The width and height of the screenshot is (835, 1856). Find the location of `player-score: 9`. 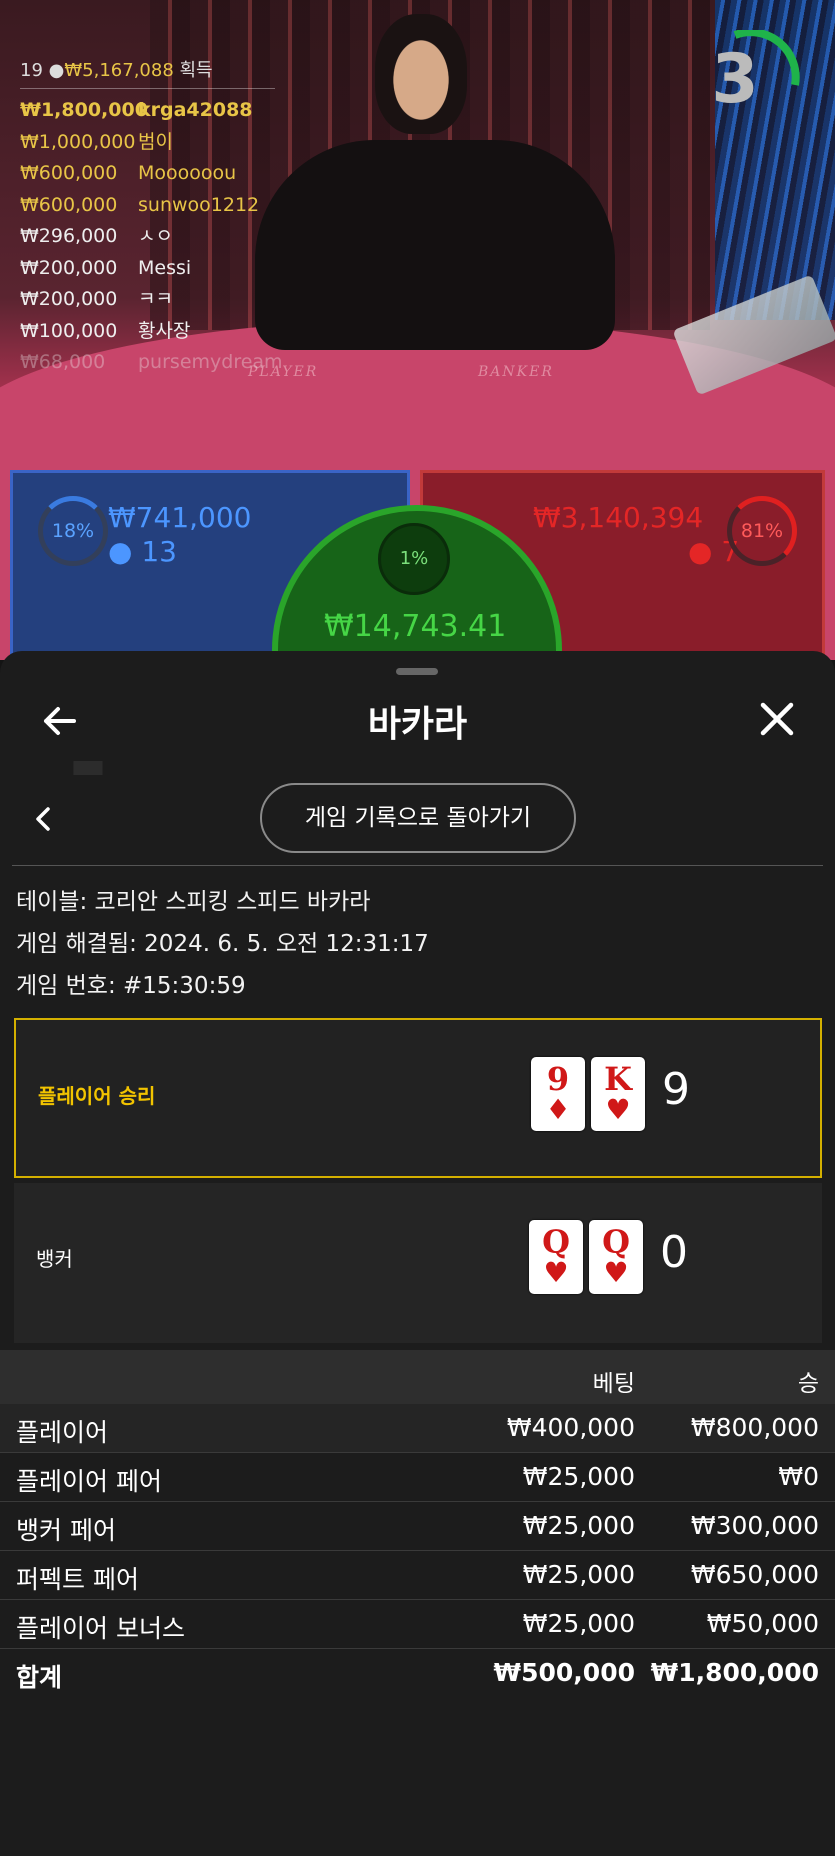

player-score: 9 is located at coordinates (676, 1089).